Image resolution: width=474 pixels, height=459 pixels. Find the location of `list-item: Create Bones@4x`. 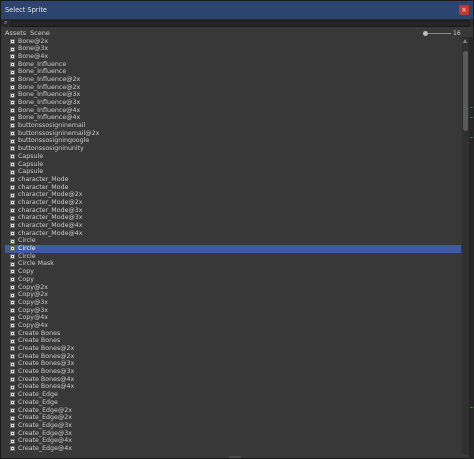

list-item: Create Bones@4x is located at coordinates (233, 387).